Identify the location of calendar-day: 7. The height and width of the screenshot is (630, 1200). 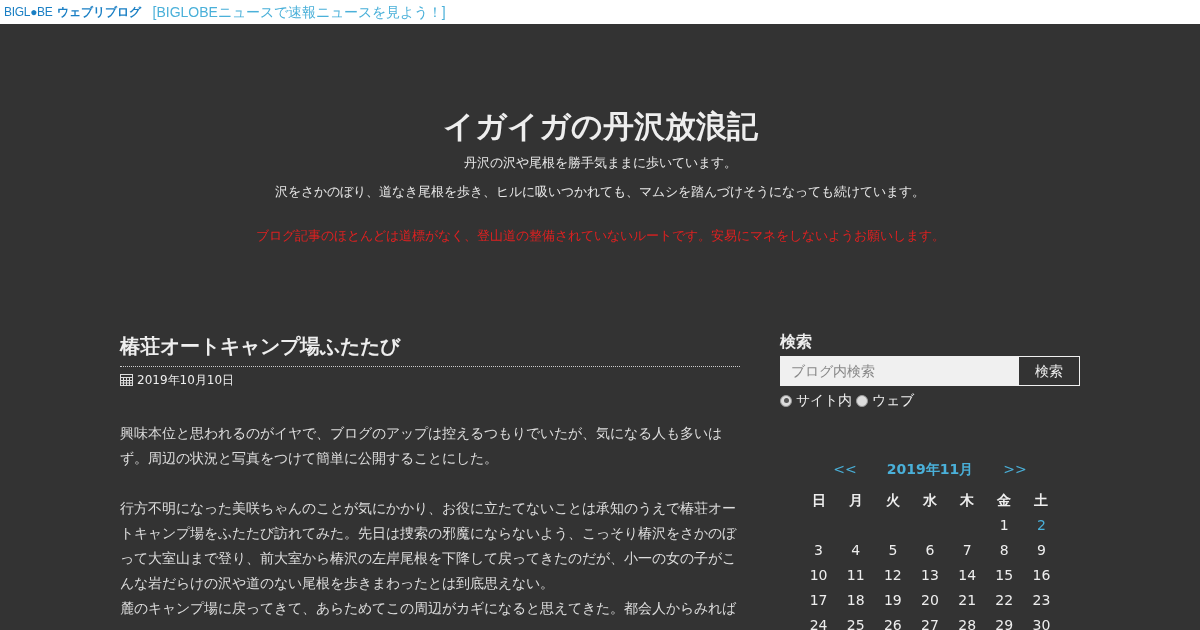
(967, 550).